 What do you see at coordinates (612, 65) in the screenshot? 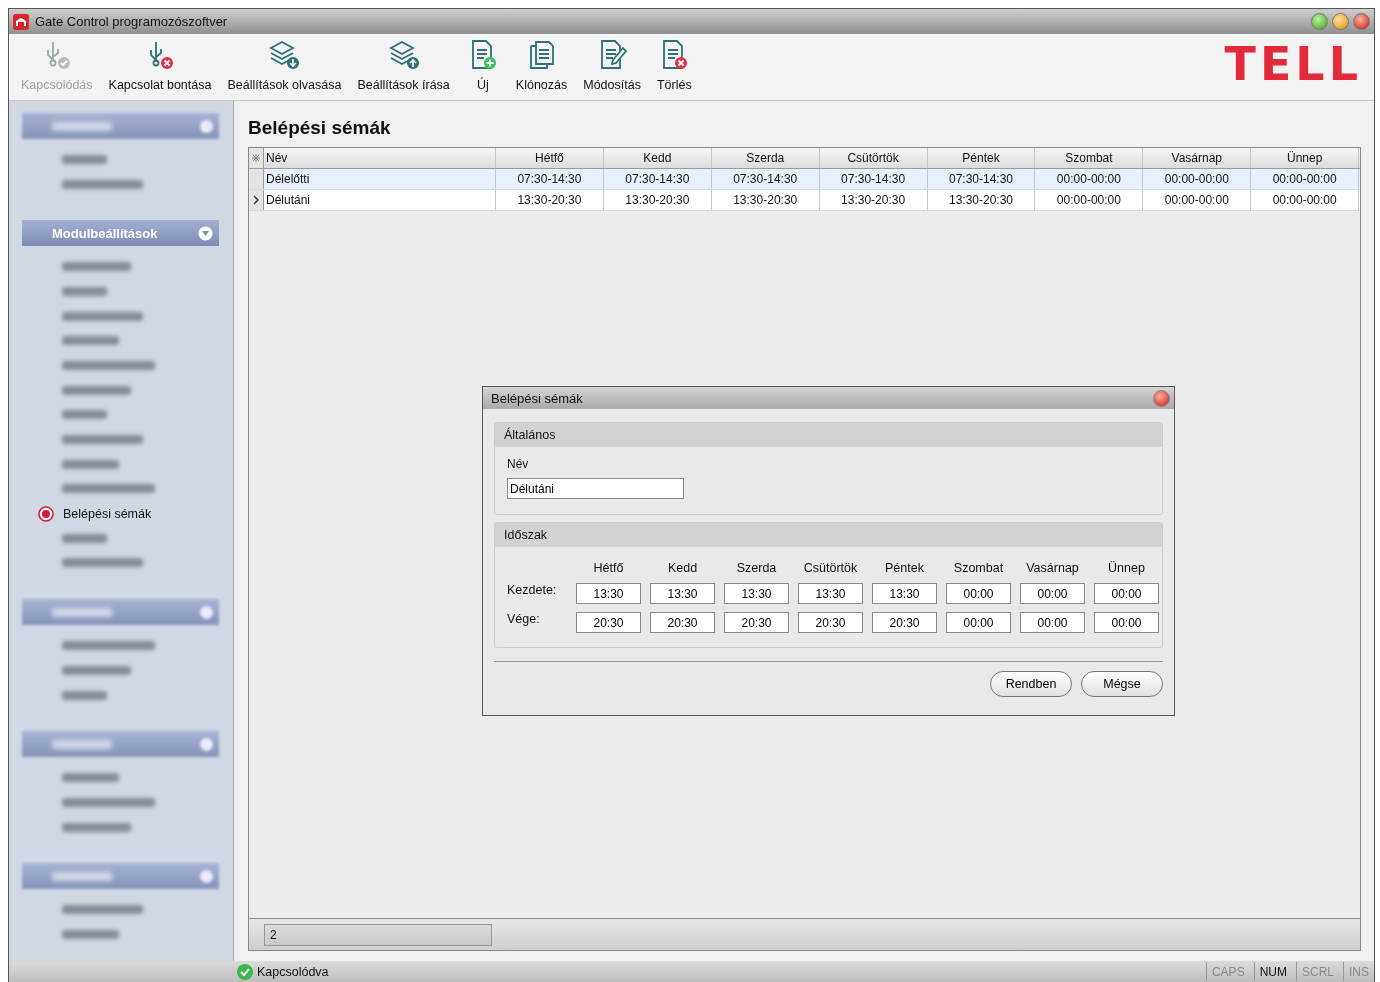
I see `toolbar-button: Módosítás` at bounding box center [612, 65].